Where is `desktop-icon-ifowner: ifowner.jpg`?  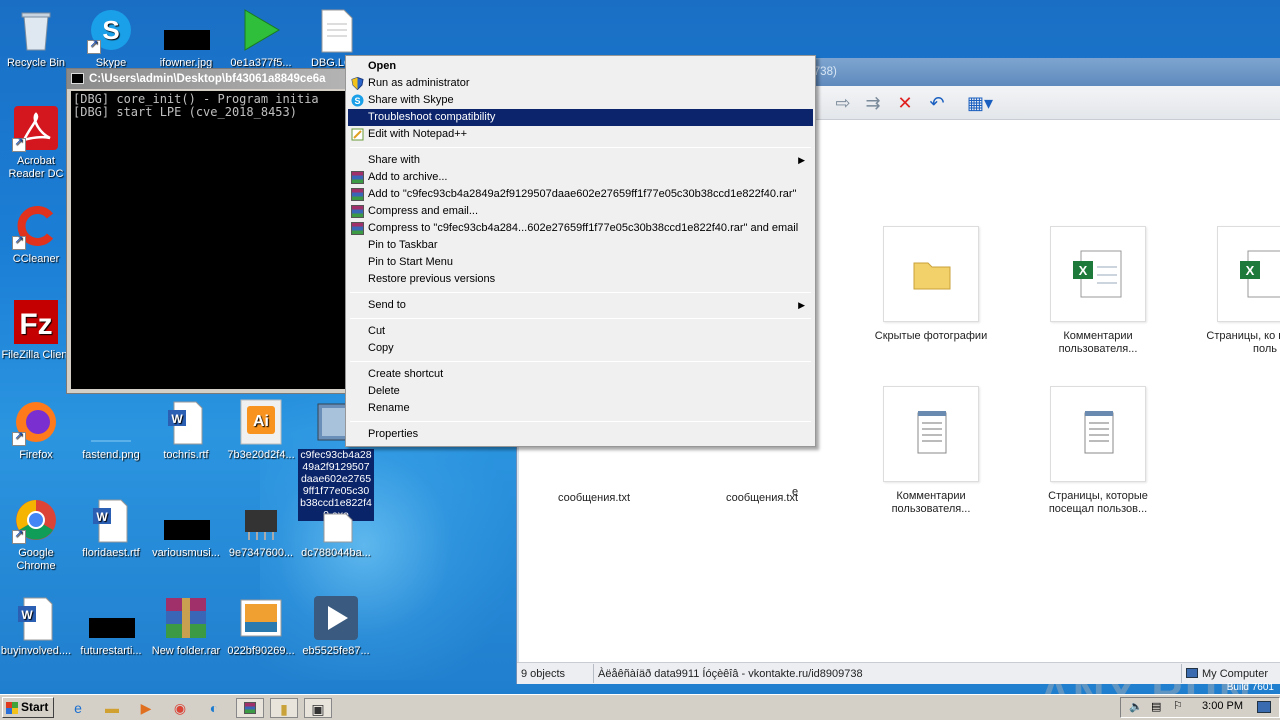
desktop-icon-ifowner: ifowner.jpg is located at coordinates (186, 38).